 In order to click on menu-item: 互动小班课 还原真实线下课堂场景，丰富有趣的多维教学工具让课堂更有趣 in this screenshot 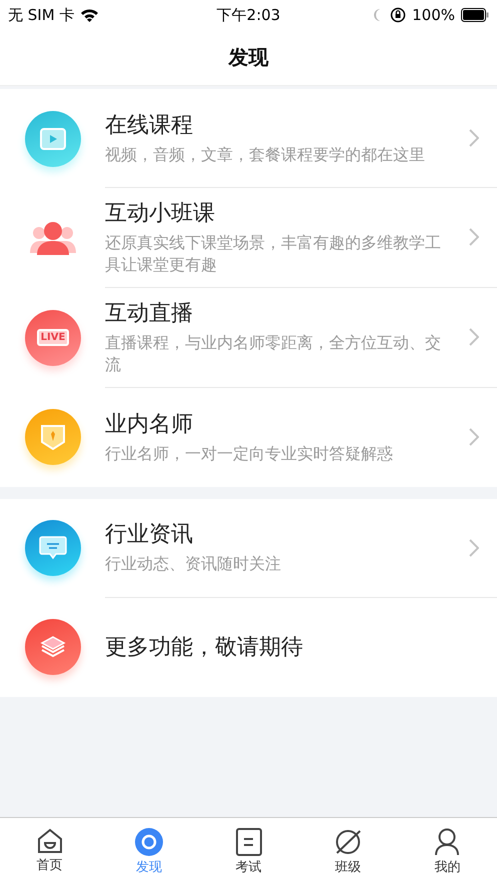, I will do `click(248, 238)`.